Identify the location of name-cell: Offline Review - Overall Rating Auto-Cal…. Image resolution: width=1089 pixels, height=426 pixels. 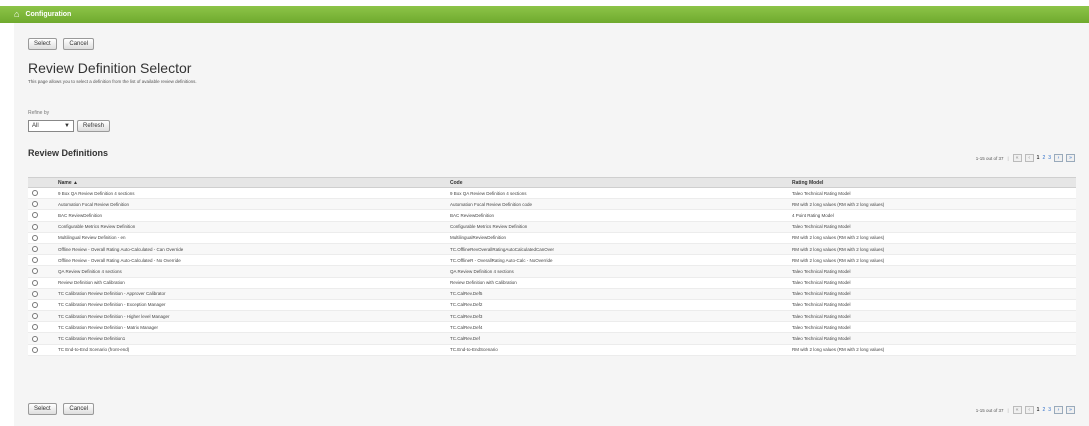
(250, 260).